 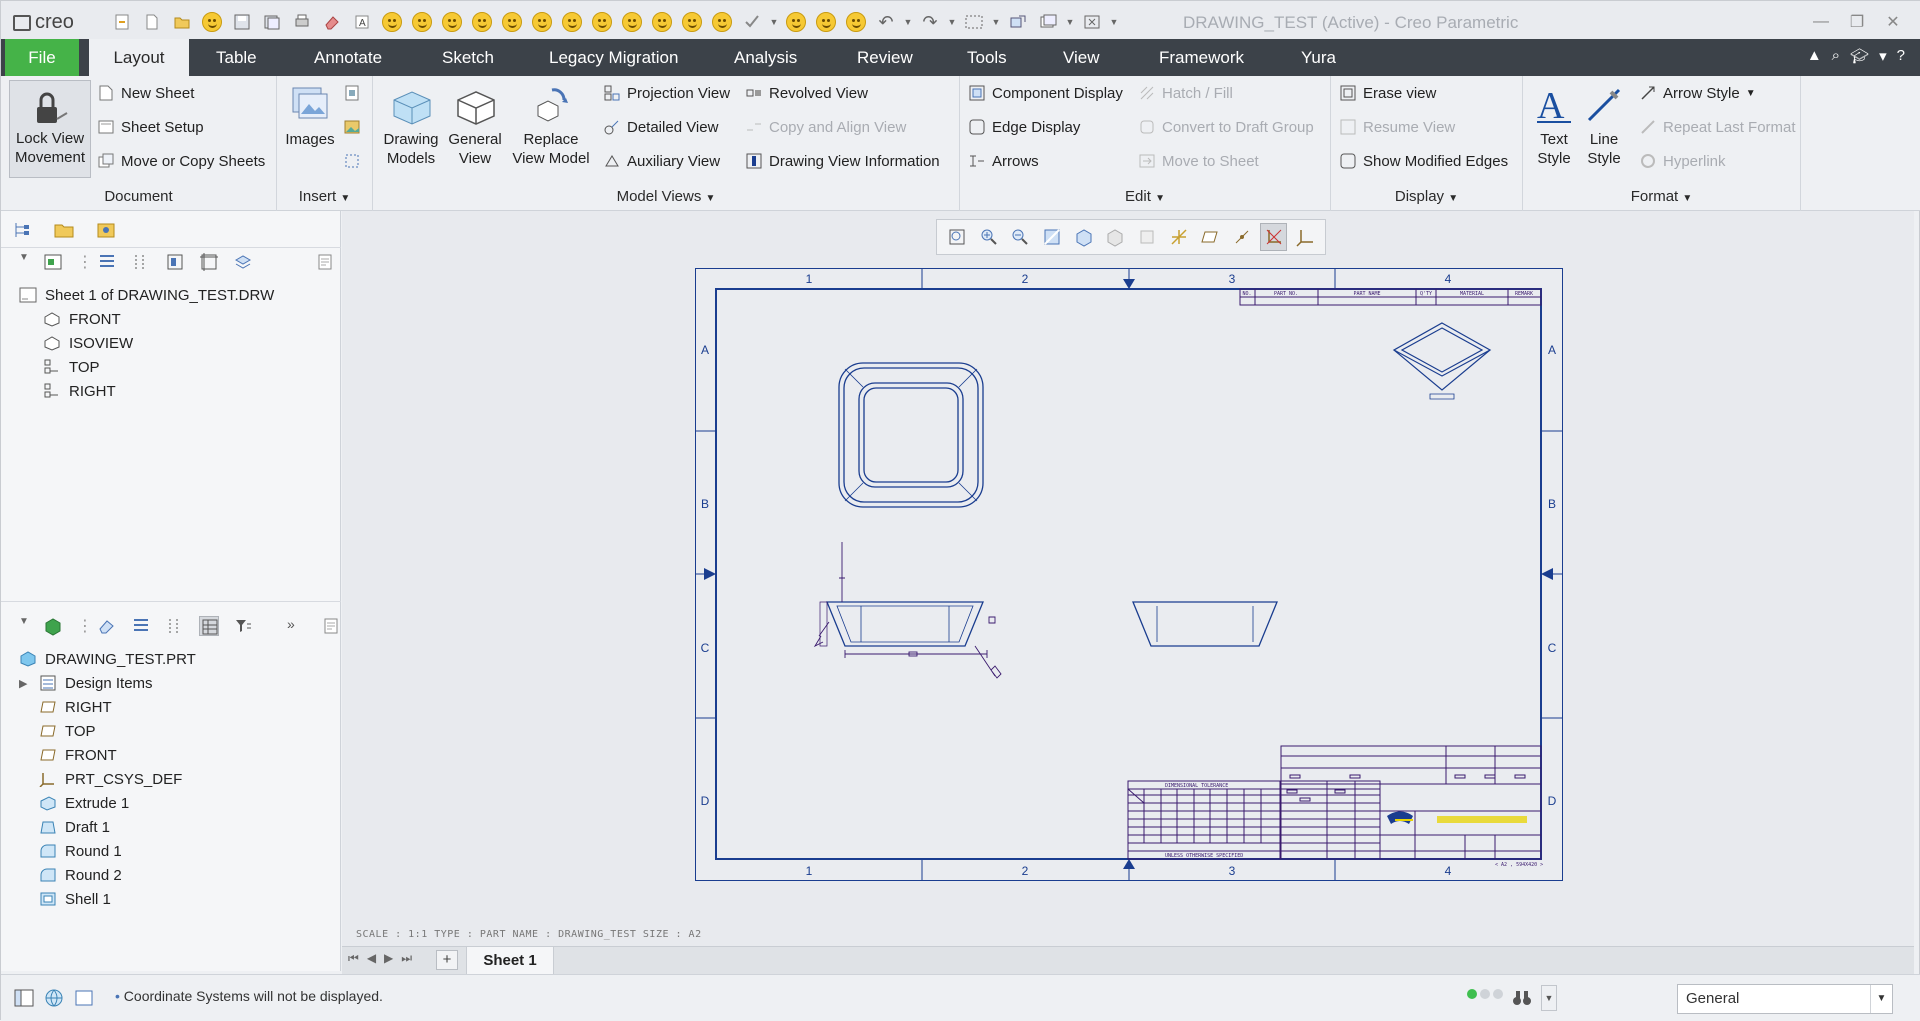 I want to click on tree-item-top-view: TOP, so click(x=146, y=367).